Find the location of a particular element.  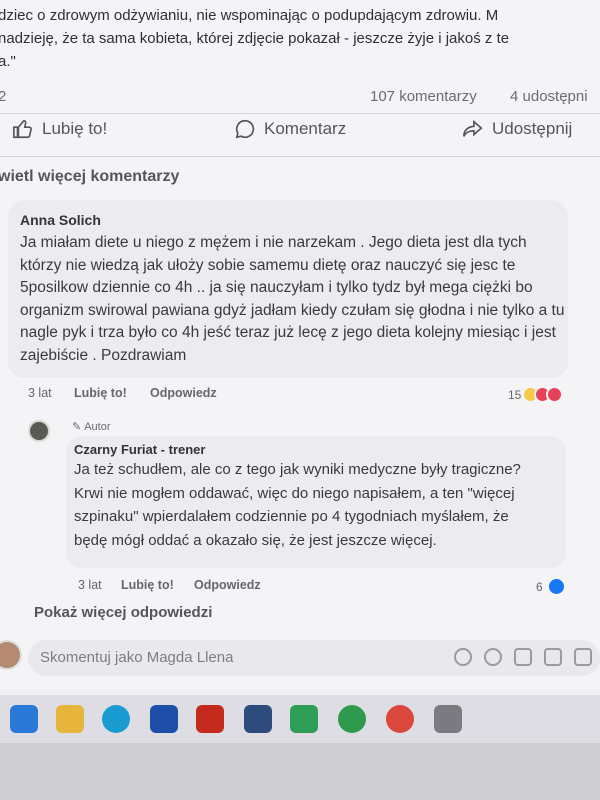

camera-icon is located at coordinates (523, 657).